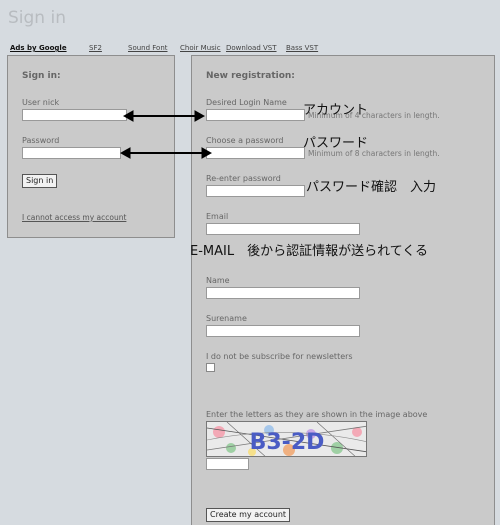 This screenshot has width=500, height=525. Describe the element at coordinates (164, 116) in the screenshot. I see `arrow-user-to-login` at that location.